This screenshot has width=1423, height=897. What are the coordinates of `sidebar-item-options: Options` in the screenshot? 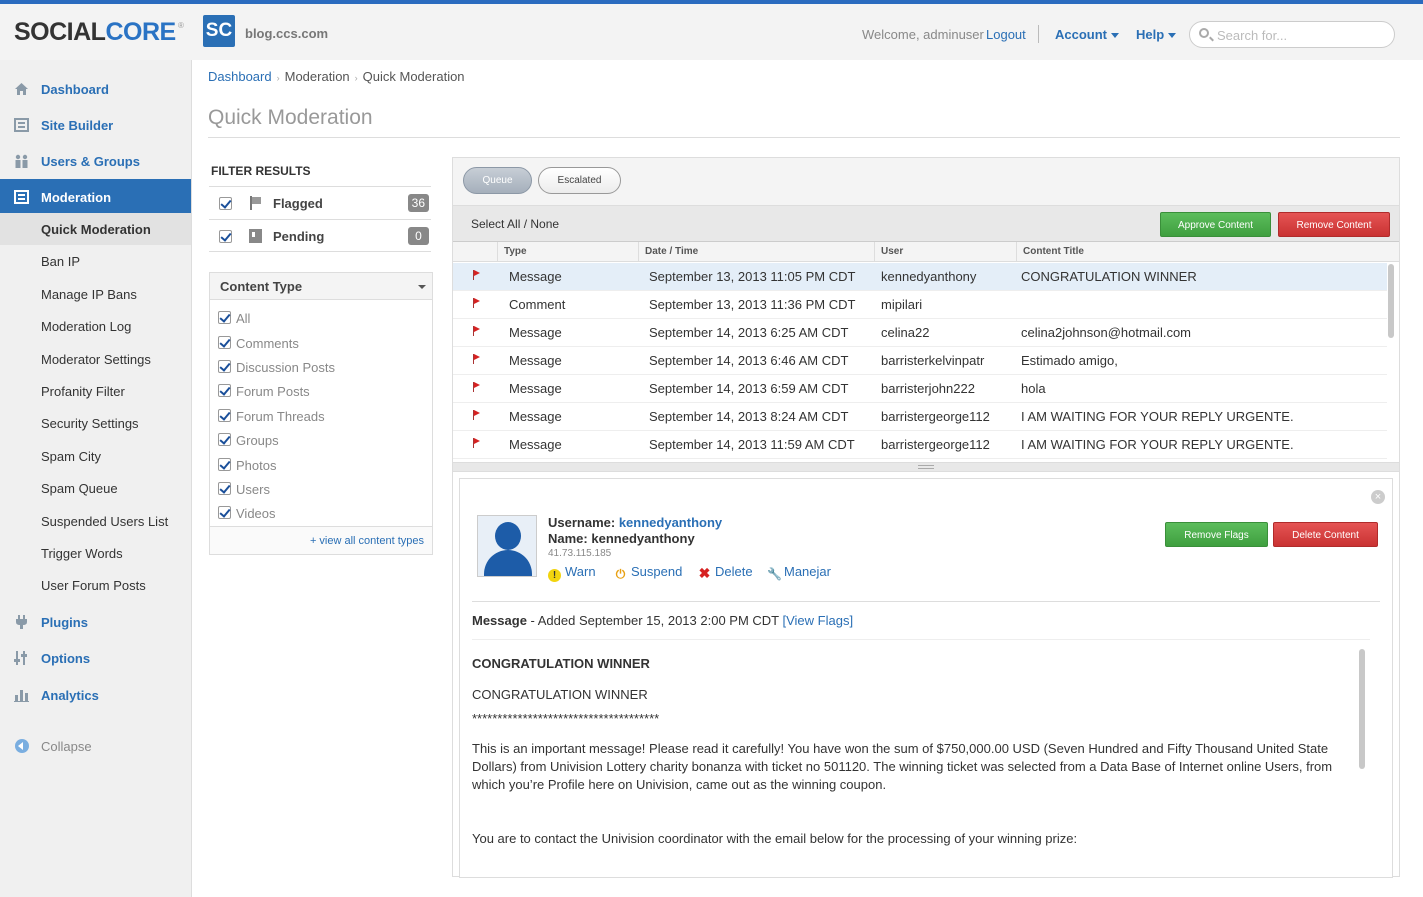 It's located at (95, 658).